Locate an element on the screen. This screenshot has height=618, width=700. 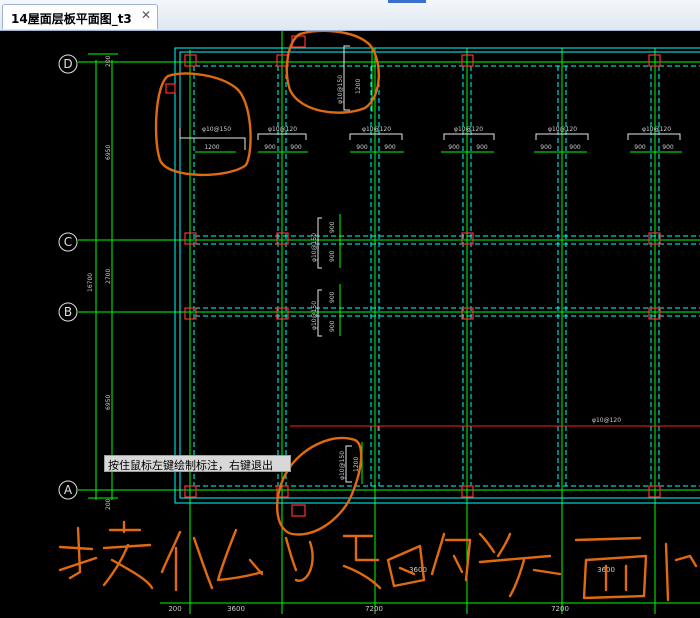
axis-label-a: A is located at coordinates (68, 490).